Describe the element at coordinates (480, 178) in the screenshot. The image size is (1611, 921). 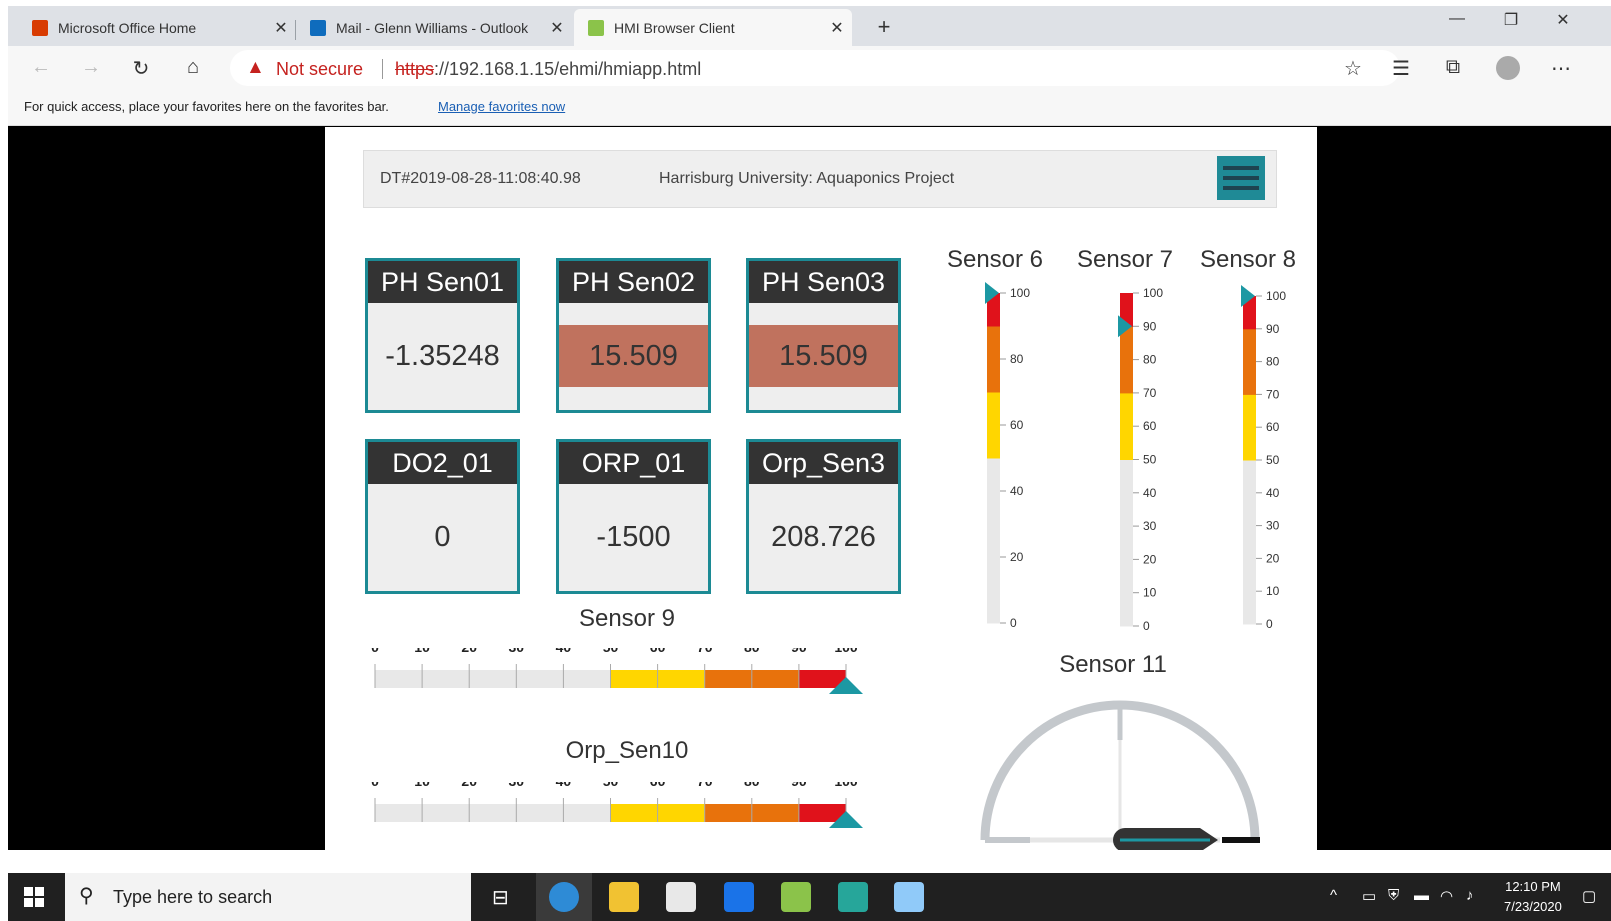
I see `datetime-label: DT#2019-08-28-11:08:40.98` at that location.